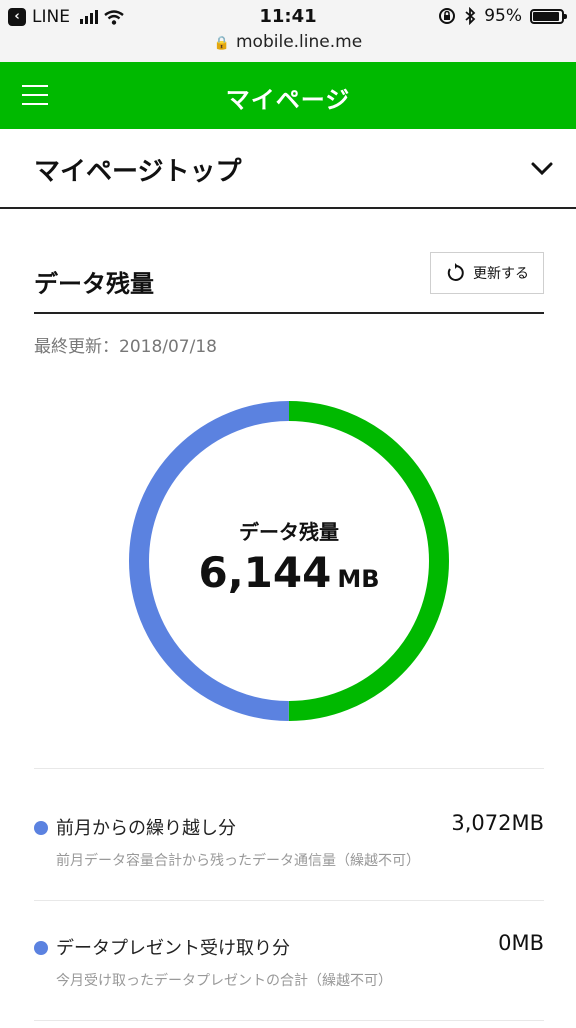 This screenshot has width=576, height=1028. I want to click on data-card-header: データ残量 更新する, so click(289, 281).